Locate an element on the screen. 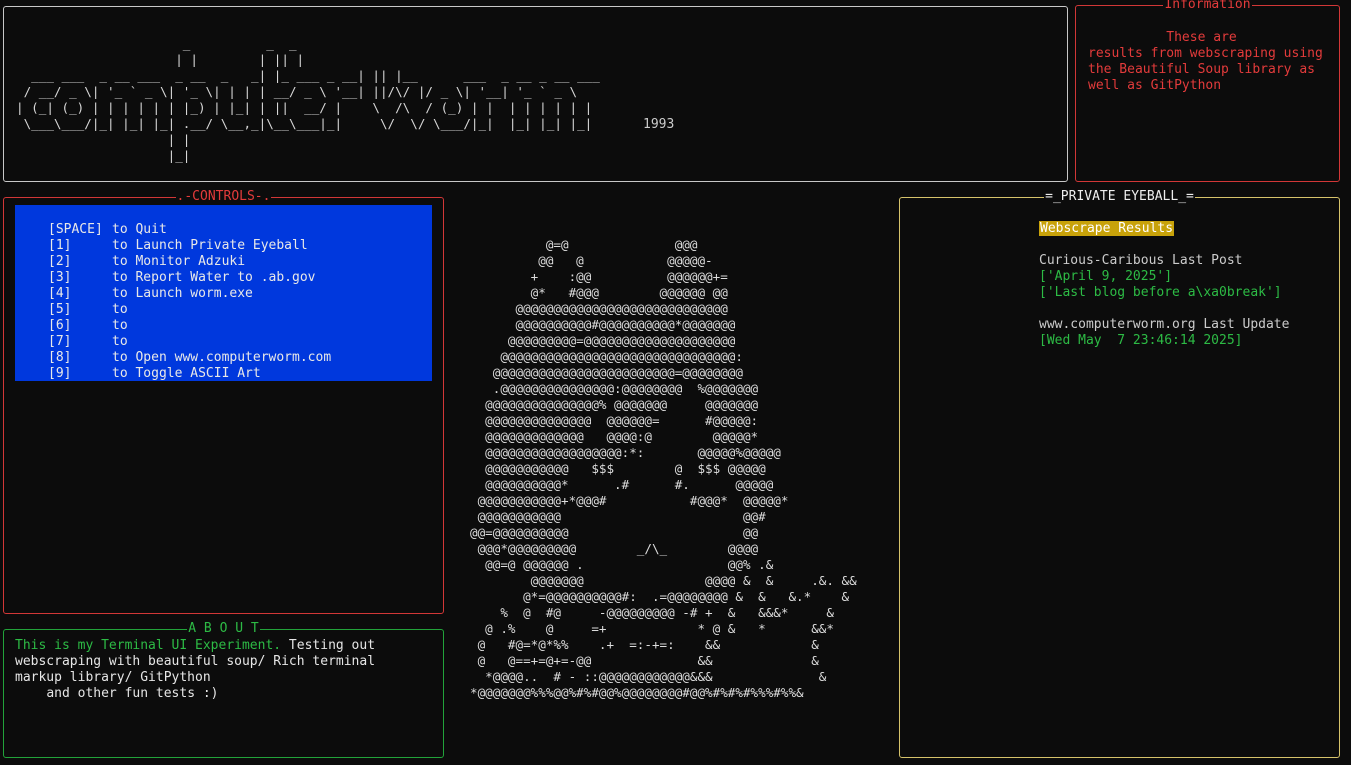 The image size is (1351, 765). control-row: [4] to Launch worm.exe is located at coordinates (240, 294).